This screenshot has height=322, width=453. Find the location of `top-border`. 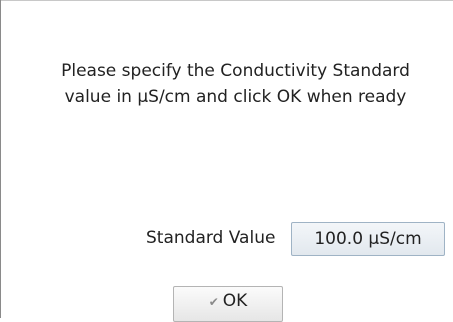

top-border is located at coordinates (226, 0).